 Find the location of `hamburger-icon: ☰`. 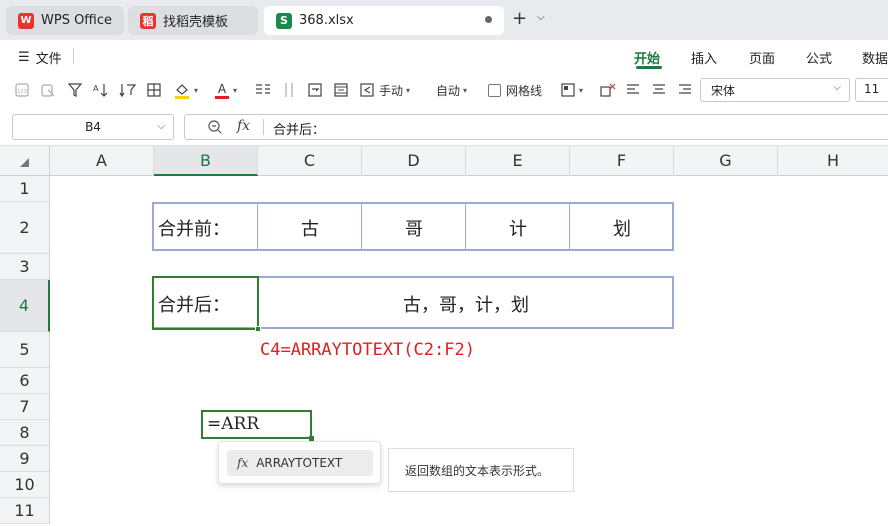

hamburger-icon: ☰ is located at coordinates (24, 57).